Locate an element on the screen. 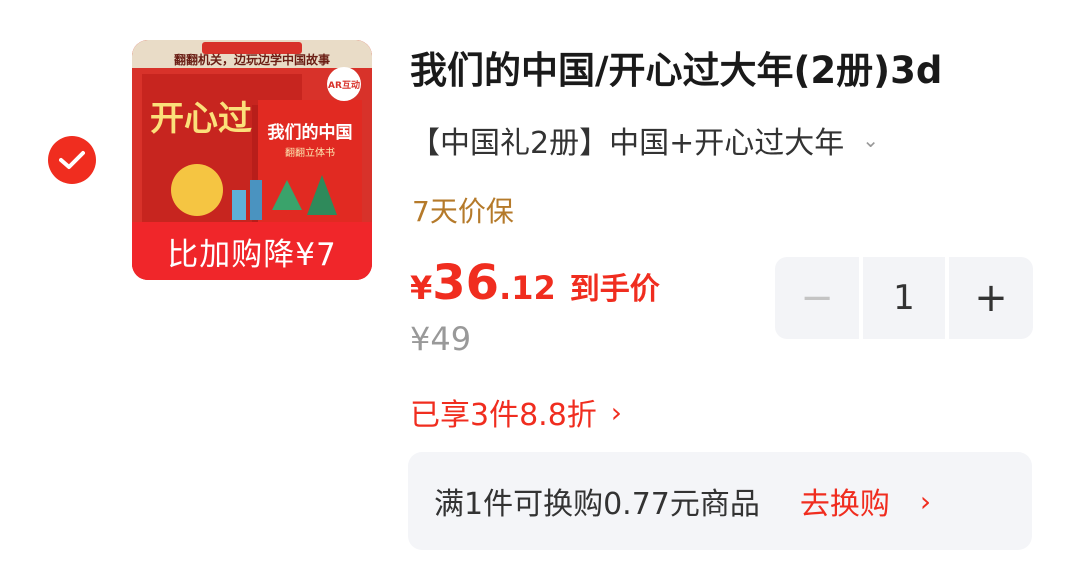 Image resolution: width=1080 pixels, height=577 pixels. exchange-offer-text: 满1件可换购0.77元商品 is located at coordinates (597, 504).